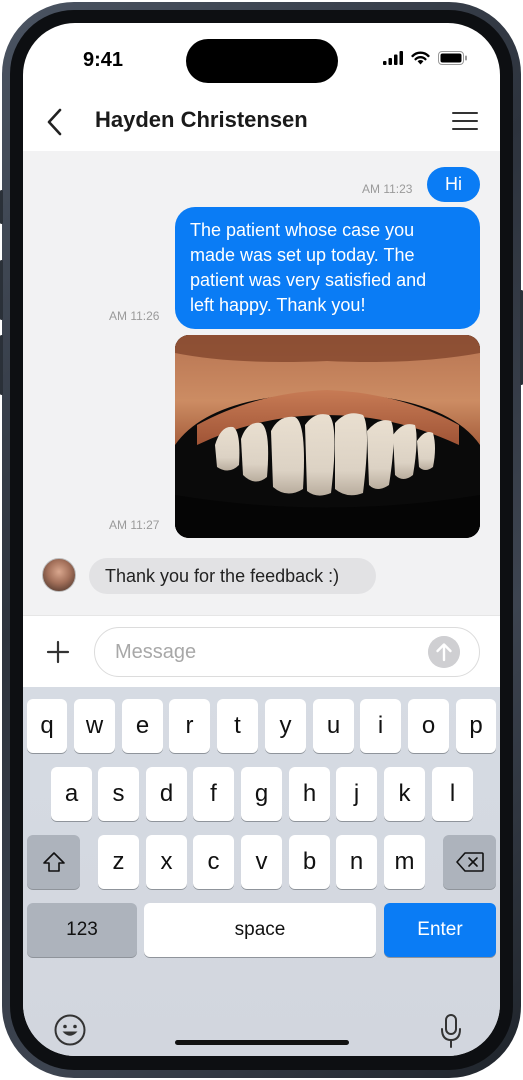  Describe the element at coordinates (1, 365) in the screenshot. I see `volume-down-button` at that location.